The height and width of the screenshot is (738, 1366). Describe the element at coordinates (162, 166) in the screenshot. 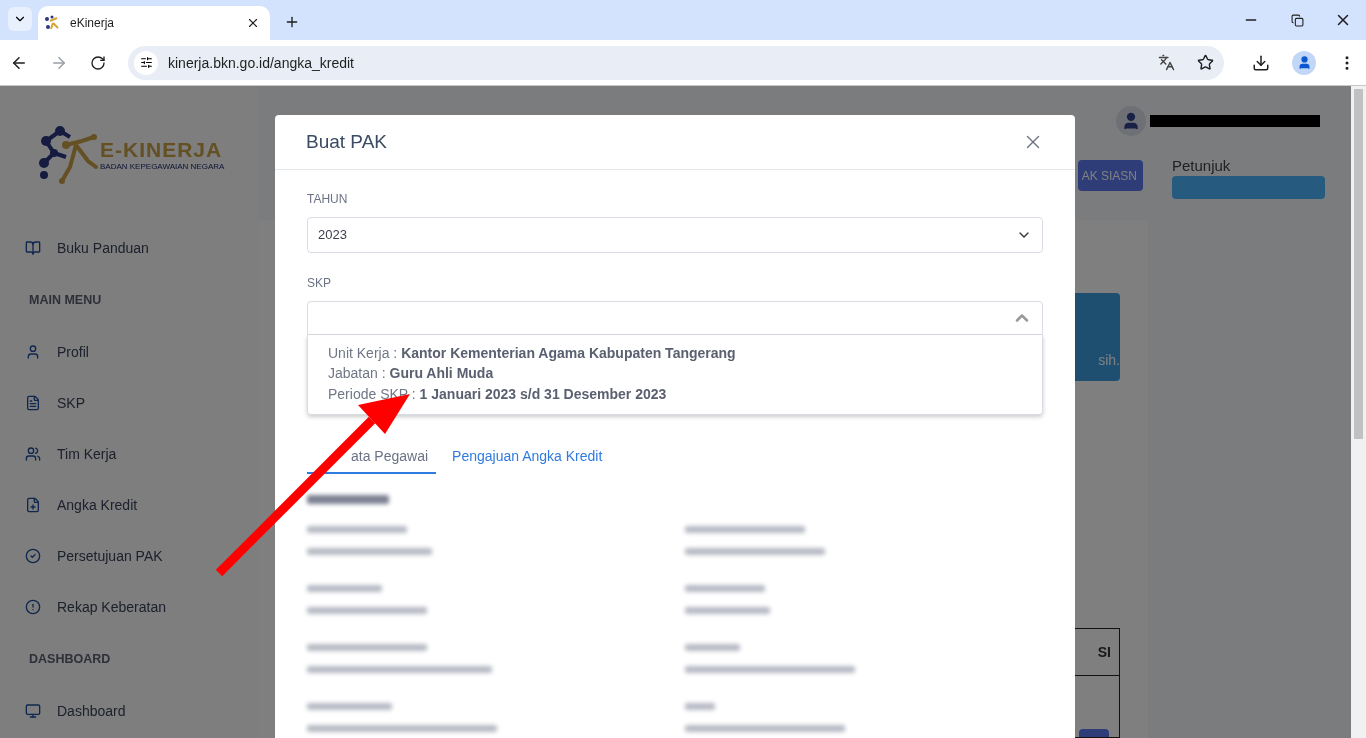

I see `logo-subtitle: BADAN KEPEGAWAIAN NEGARA` at that location.